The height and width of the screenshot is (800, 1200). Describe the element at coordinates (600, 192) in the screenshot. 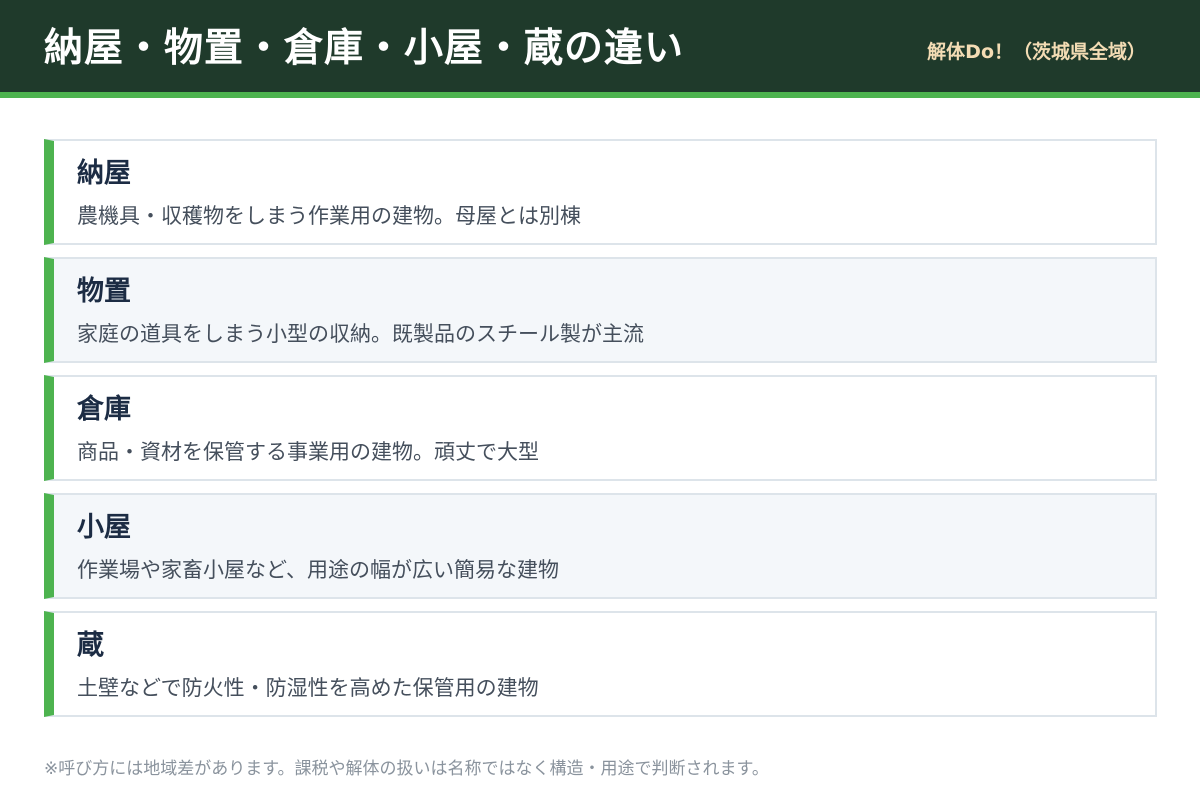

I see `card-naya: 納屋 農機具・収穫物をしまう作業用の建物。母屋とは別棟` at that location.